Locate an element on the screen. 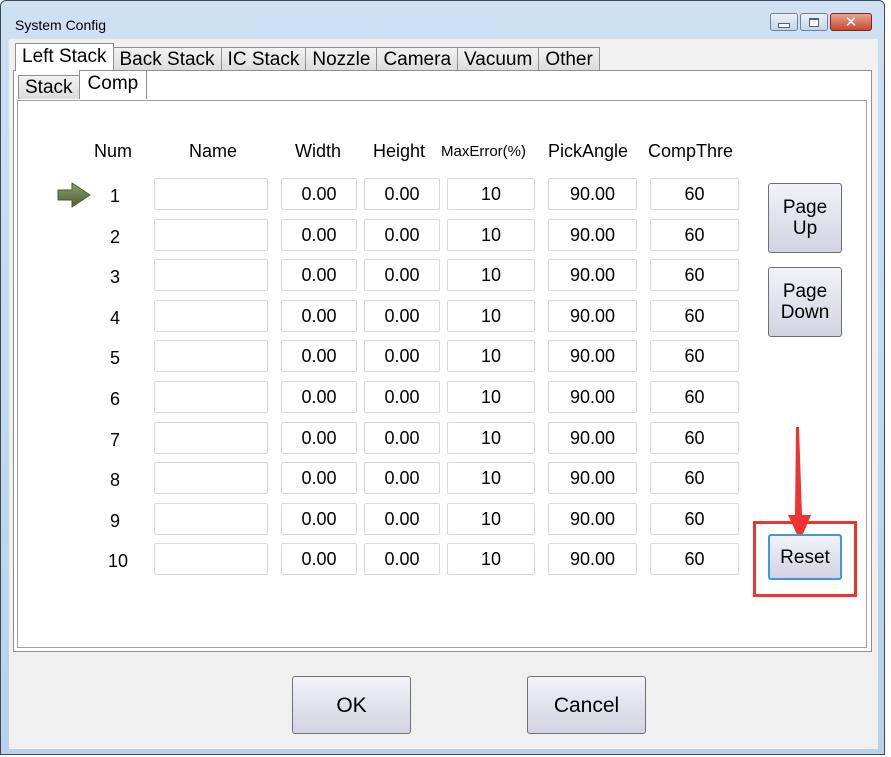 The width and height of the screenshot is (891, 757). tab-nozzle: Nozzle is located at coordinates (341, 59).